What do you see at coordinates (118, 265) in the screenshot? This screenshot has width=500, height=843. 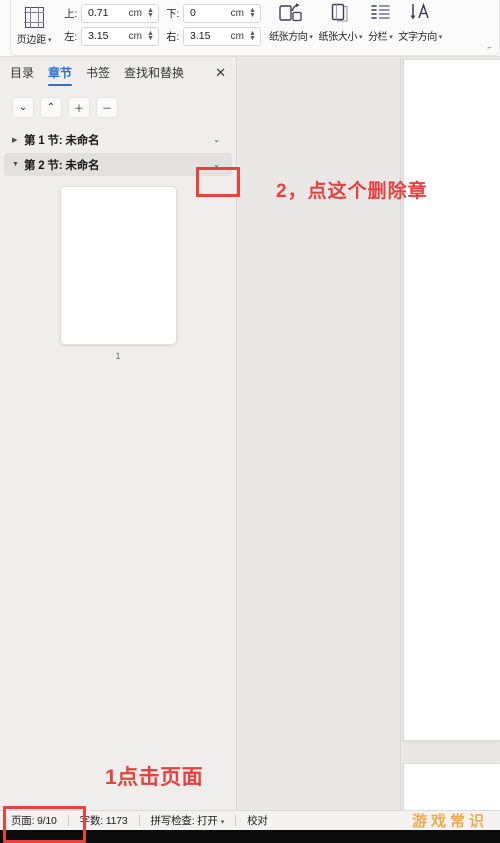 I see `page-thumbnail` at bounding box center [118, 265].